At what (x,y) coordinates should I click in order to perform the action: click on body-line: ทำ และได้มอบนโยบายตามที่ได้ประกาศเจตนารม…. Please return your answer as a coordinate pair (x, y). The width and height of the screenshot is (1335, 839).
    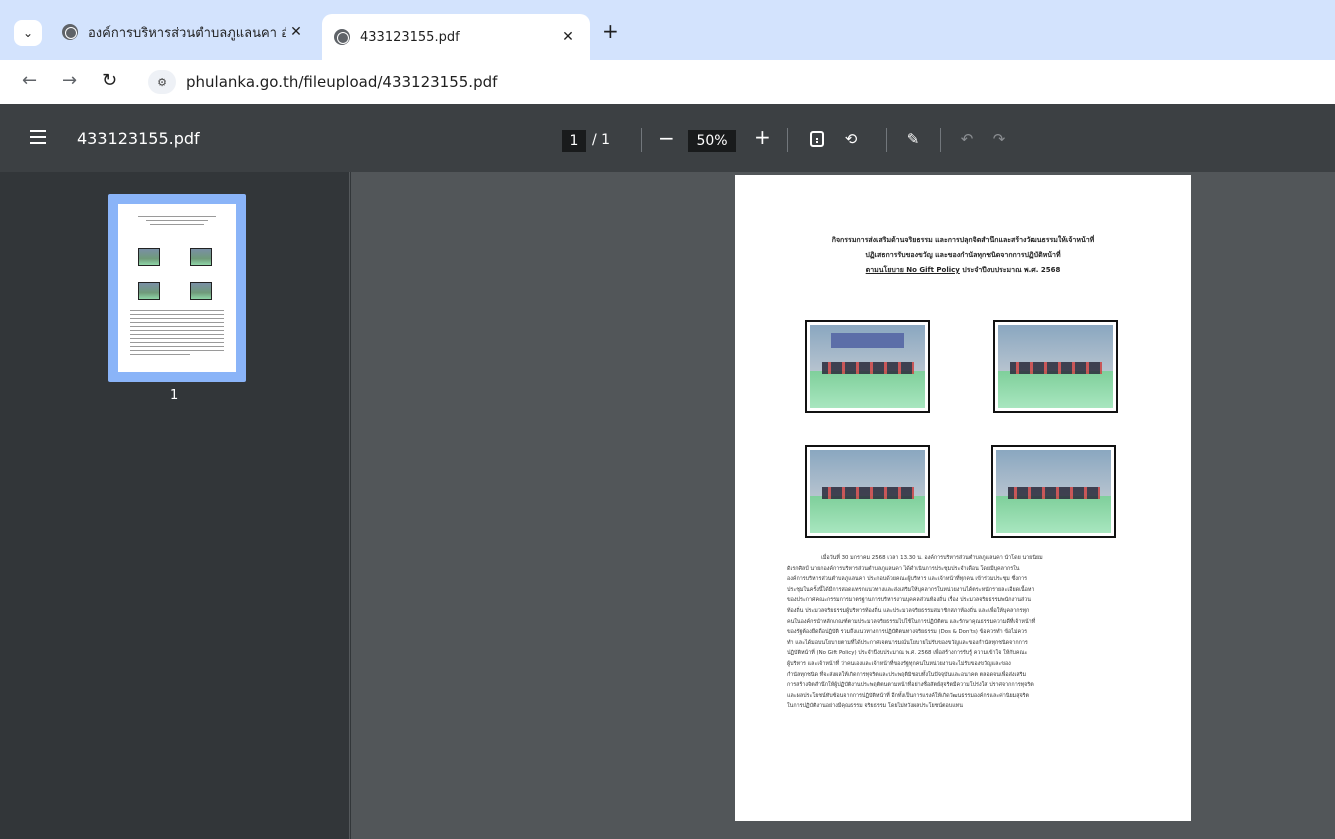
    Looking at the image, I should click on (907, 642).